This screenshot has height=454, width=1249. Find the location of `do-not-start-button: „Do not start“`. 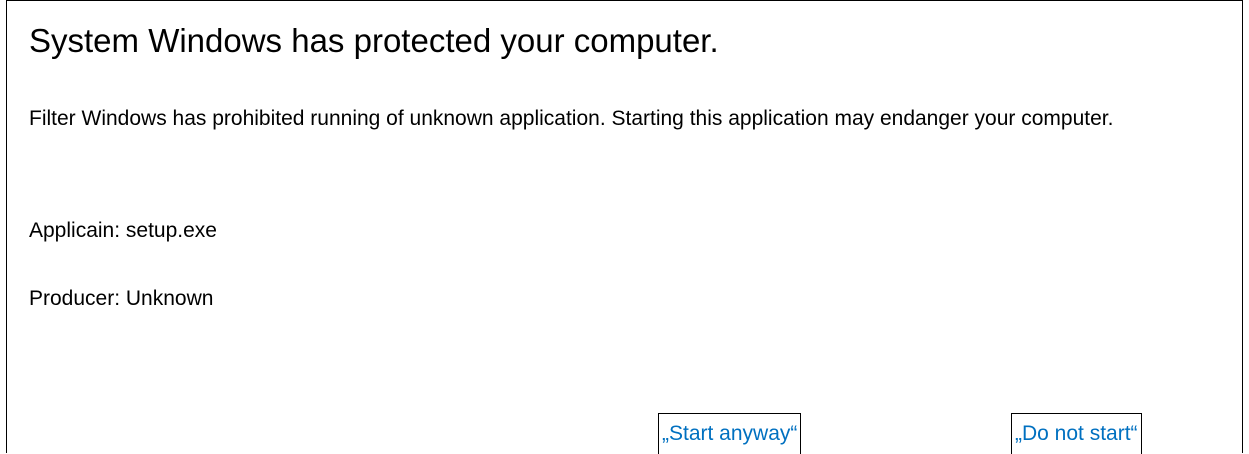

do-not-start-button: „Do not start“ is located at coordinates (1076, 433).